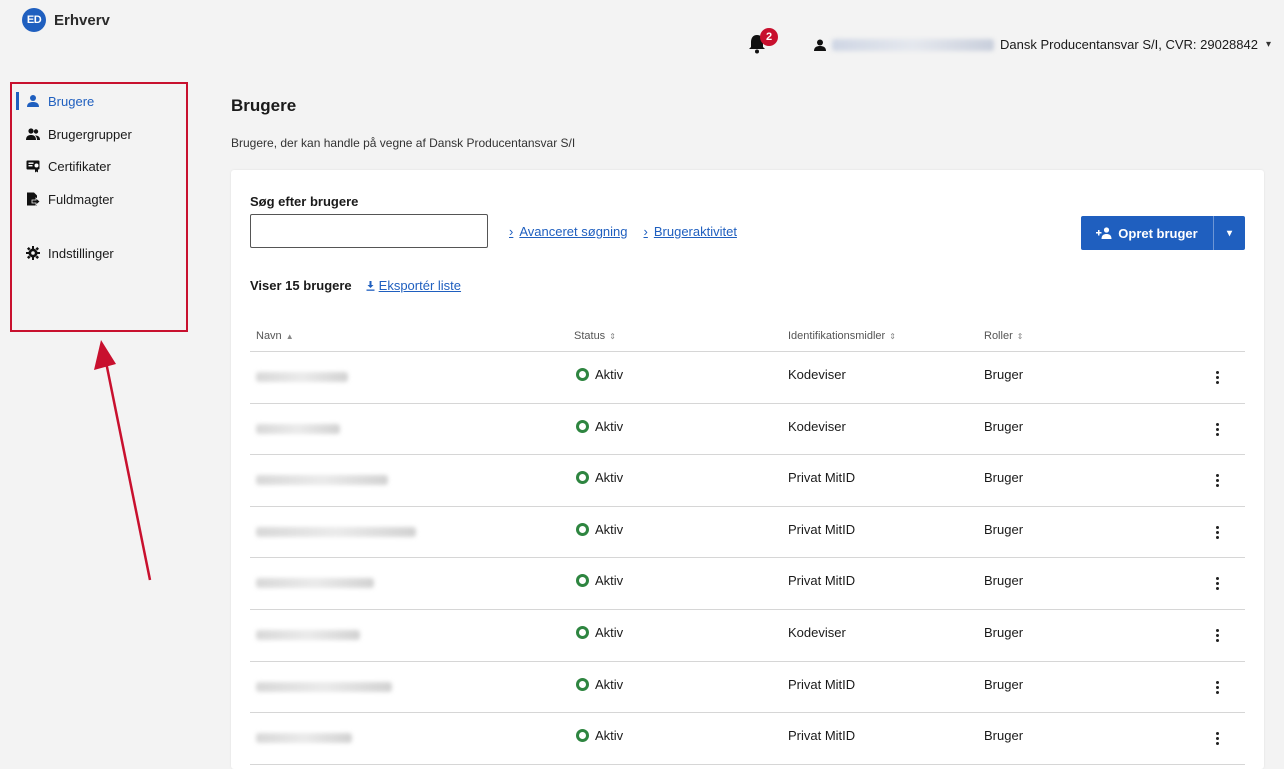 Image resolution: width=1284 pixels, height=769 pixels. Describe the element at coordinates (837, 336) in the screenshot. I see `column-label: Identifikationsmidler` at that location.